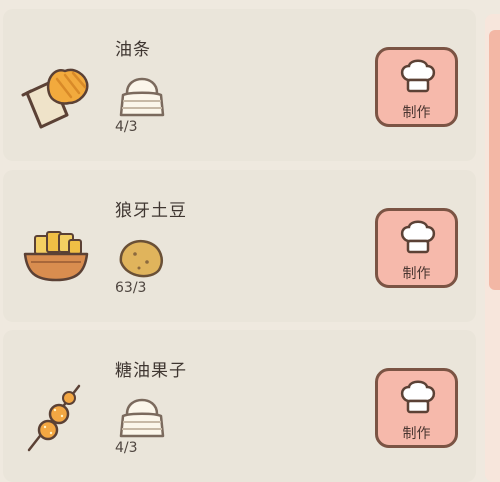 The width and height of the screenshot is (500, 482). Describe the element at coordinates (55, 98) in the screenshot. I see `youtiao-icon` at that location.